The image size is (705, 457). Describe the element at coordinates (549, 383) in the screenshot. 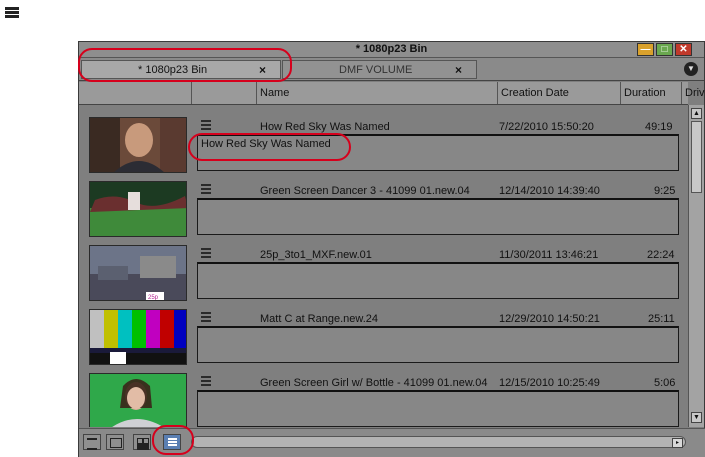

I see `clip-date: 12/15/2010 10:25:49` at that location.